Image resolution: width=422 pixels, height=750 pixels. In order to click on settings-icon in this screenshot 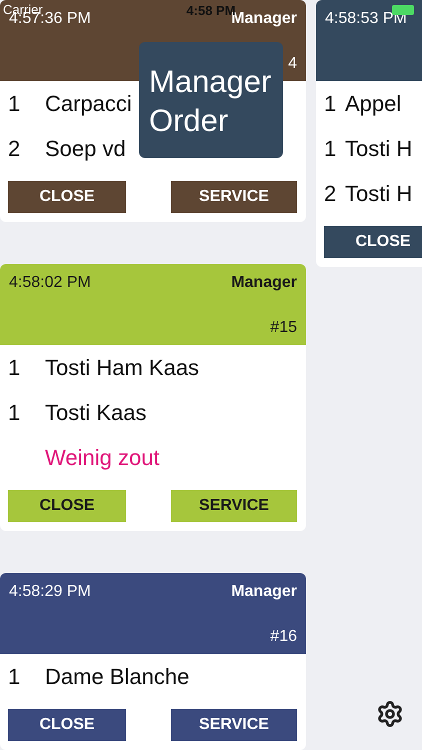, I will do `click(390, 714)`.